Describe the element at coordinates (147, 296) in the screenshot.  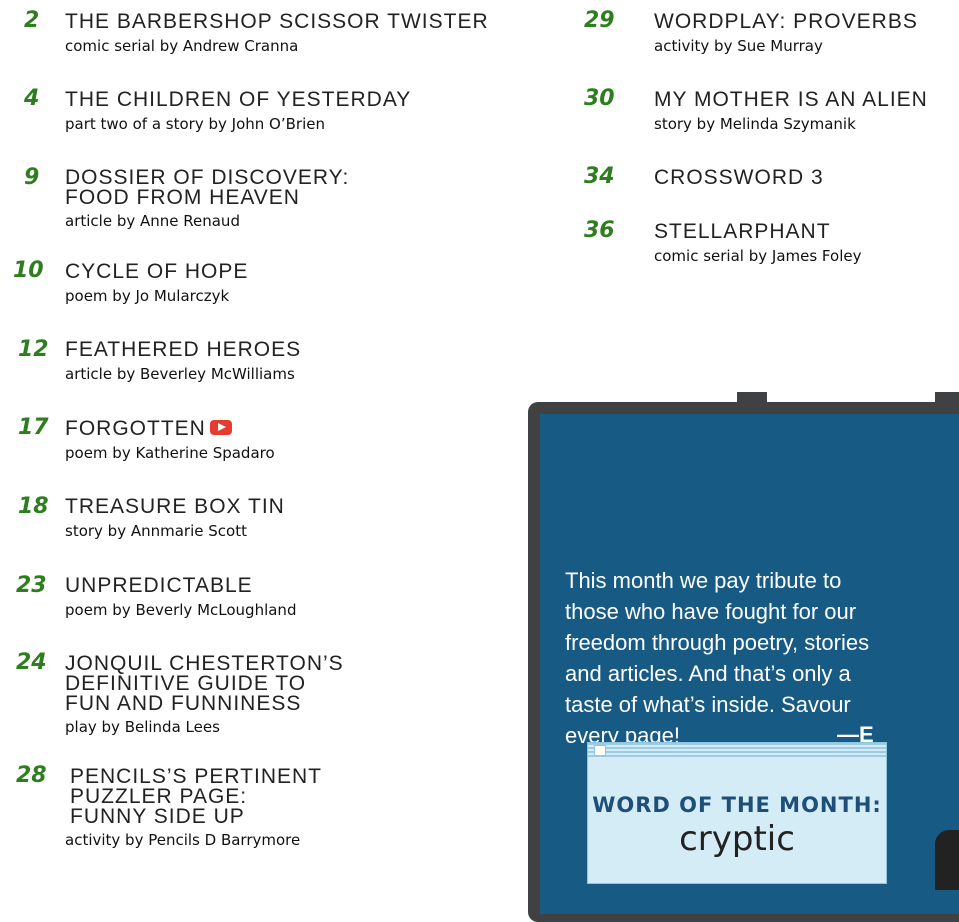
I see `entry-byline: poem by Jo Mularczyk` at that location.